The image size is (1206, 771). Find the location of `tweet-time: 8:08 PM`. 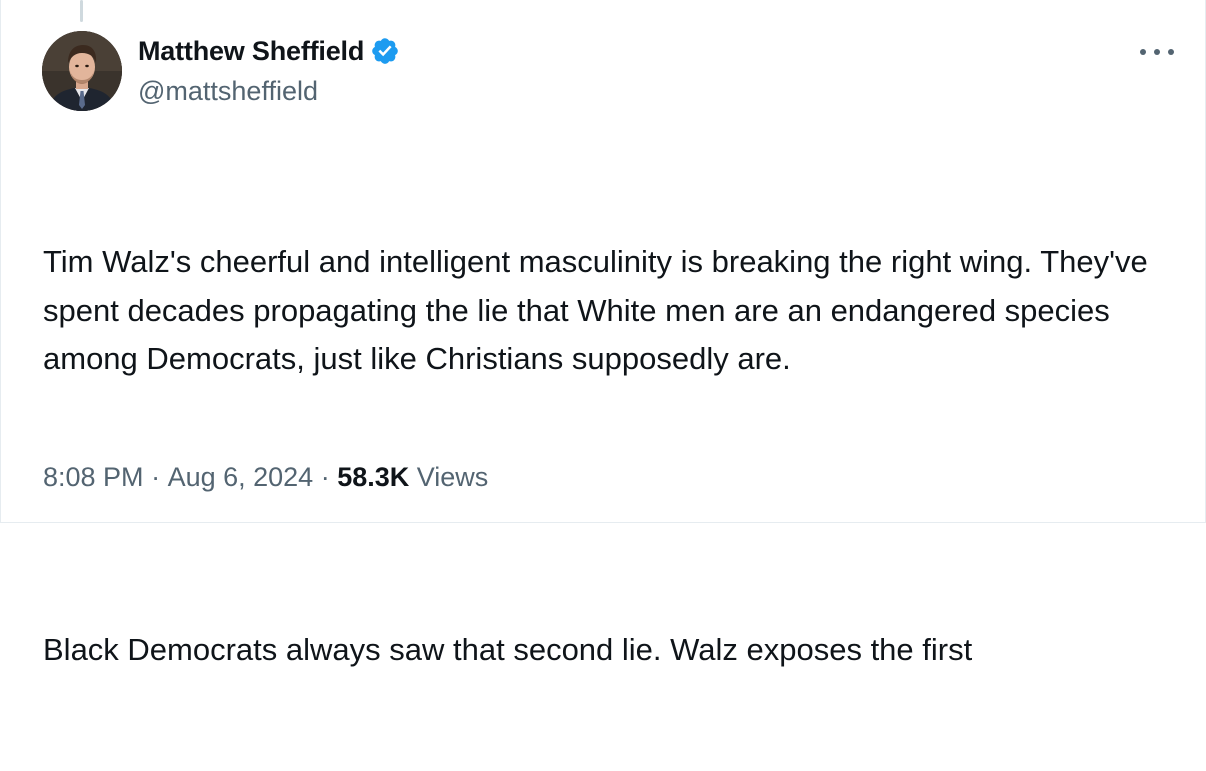

tweet-time: 8:08 PM is located at coordinates (93, 477).